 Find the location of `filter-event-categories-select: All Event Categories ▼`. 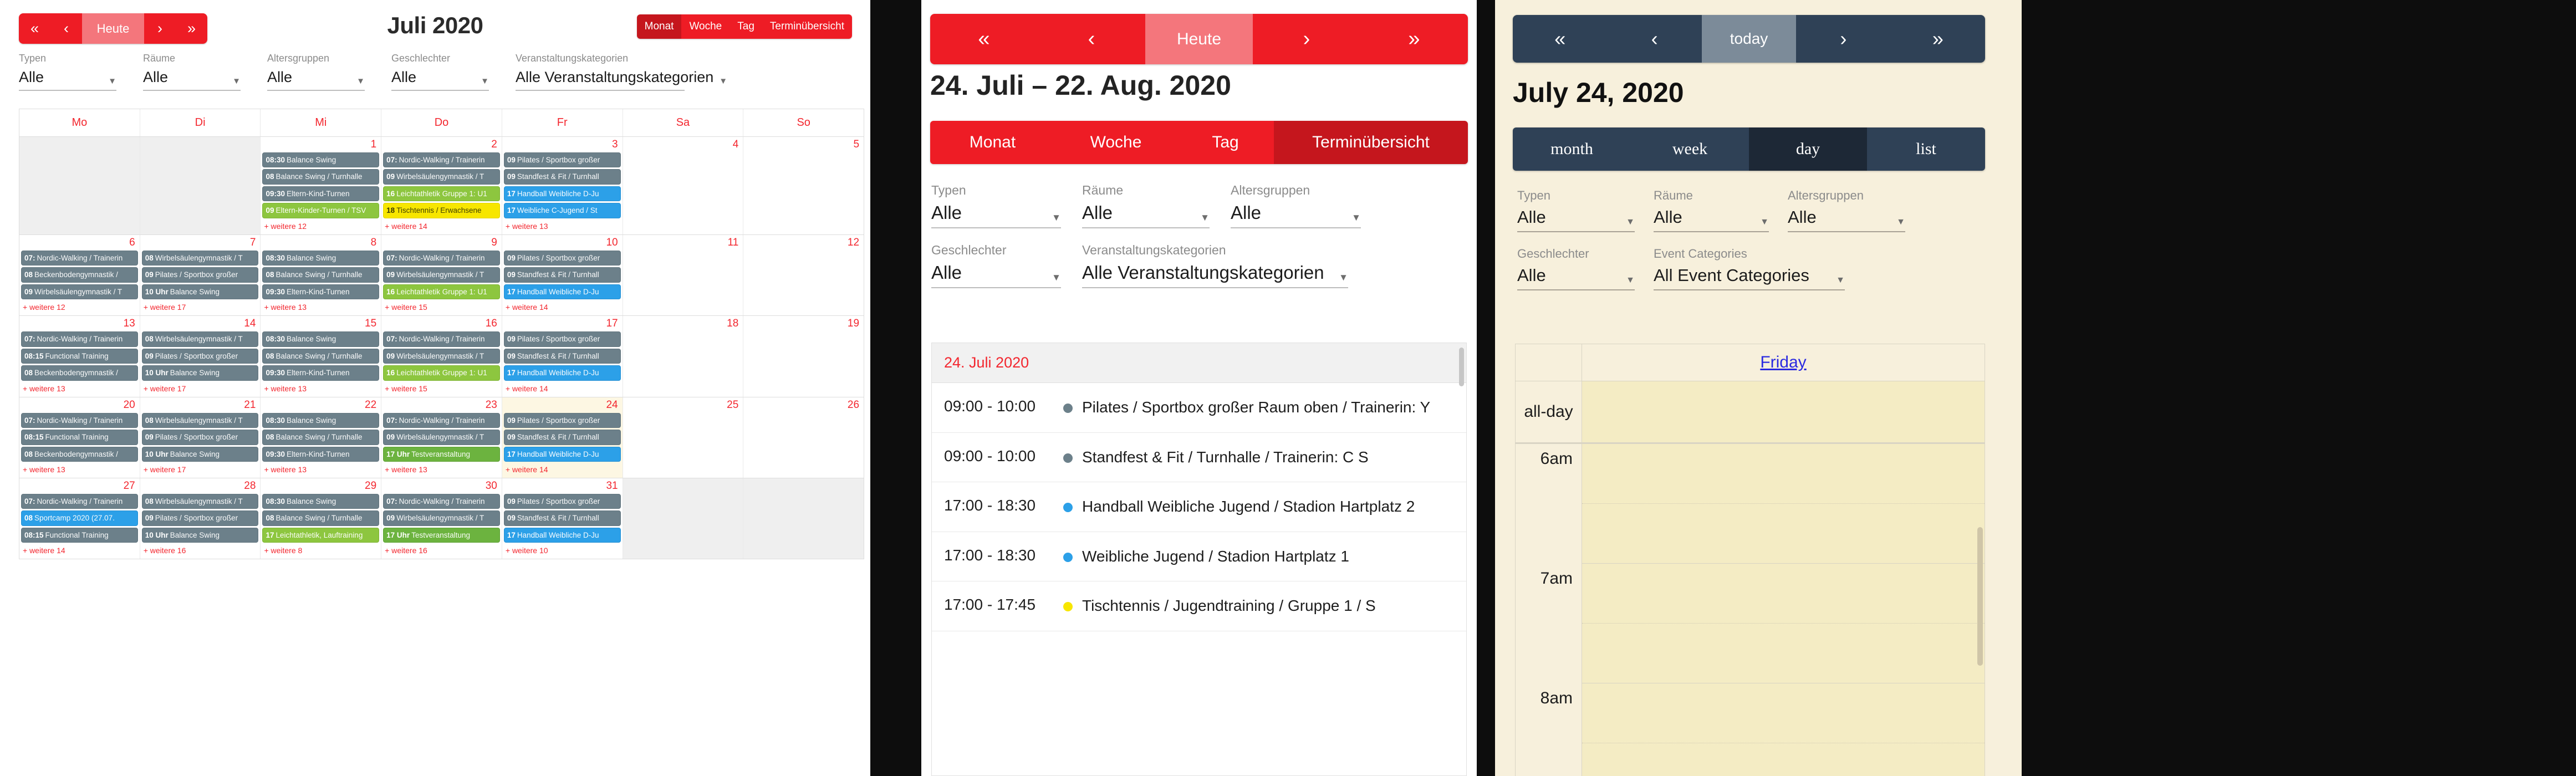

filter-event-categories-select: All Event Categories ▼ is located at coordinates (1749, 278).